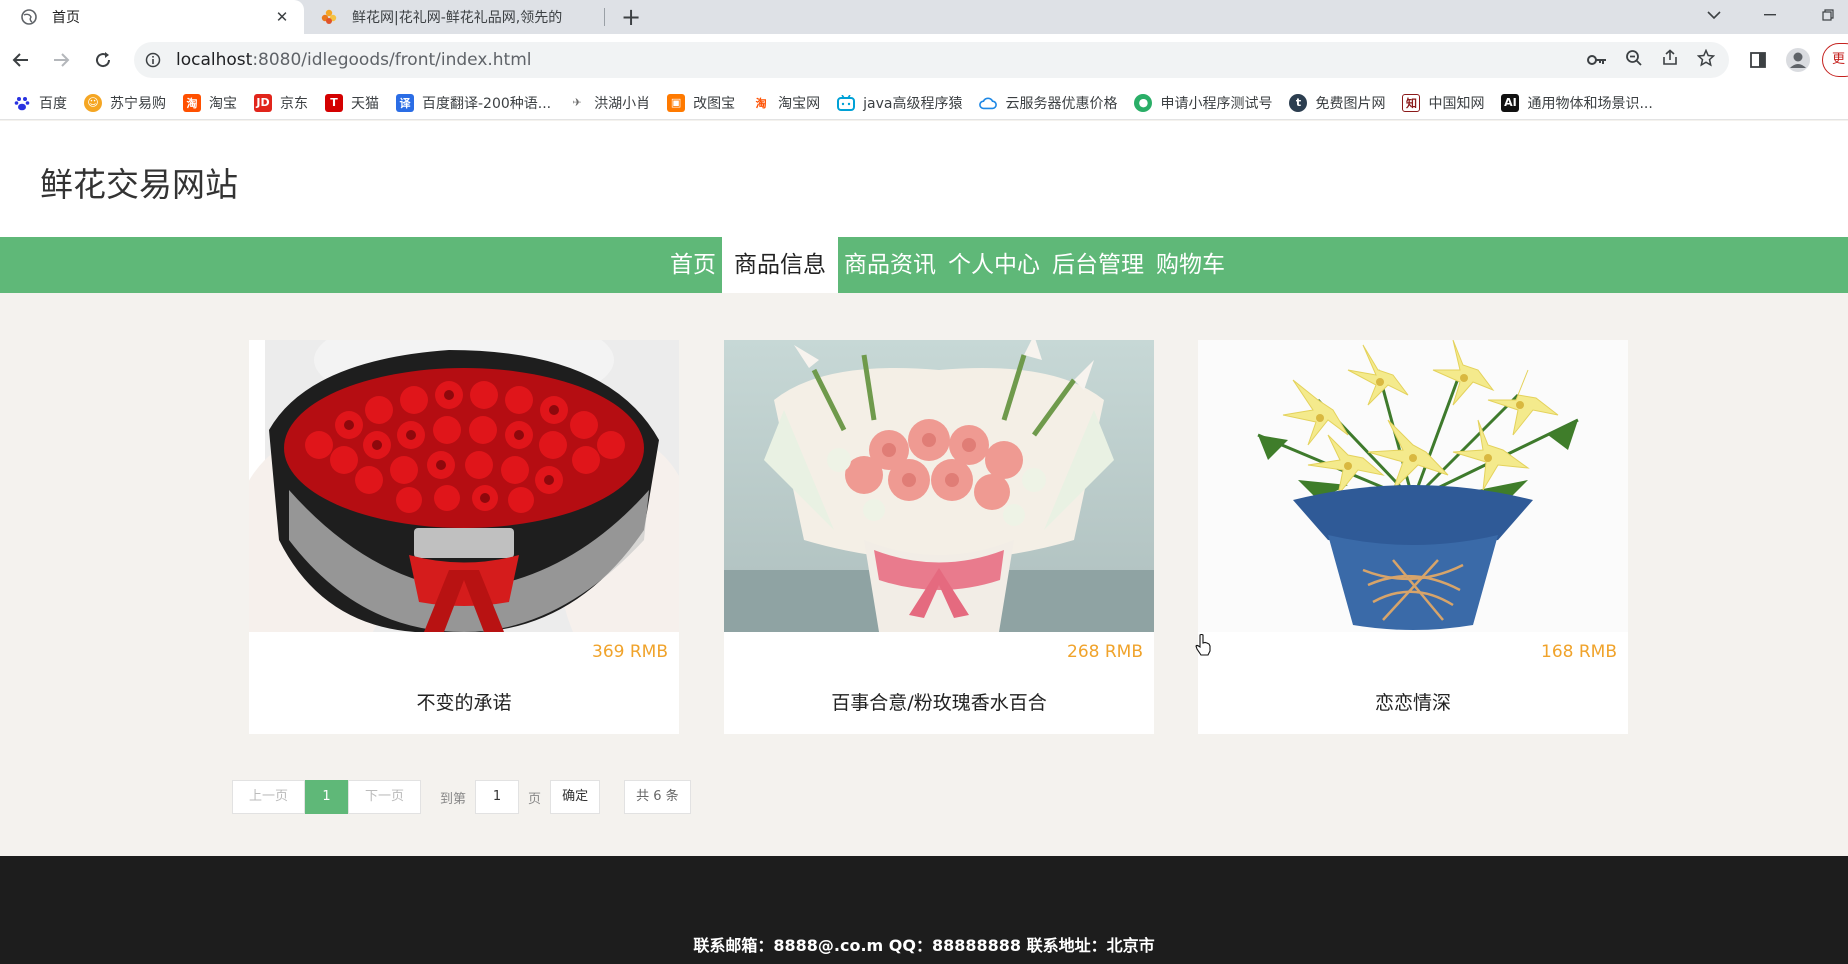 The image size is (1848, 964). I want to click on tab-flower-site: 鲜花网|花礼网-鲜花礼品网,领先的, so click(454, 17).